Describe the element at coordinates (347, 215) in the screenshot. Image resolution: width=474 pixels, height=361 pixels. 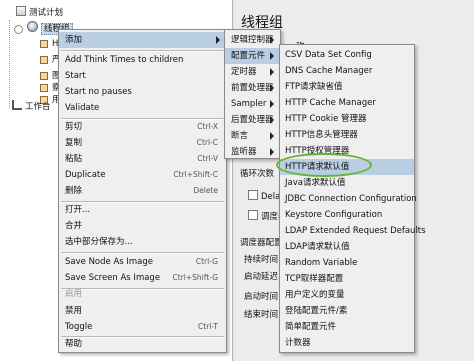
I see `config-item-keystore: Keystore Configuration` at that location.